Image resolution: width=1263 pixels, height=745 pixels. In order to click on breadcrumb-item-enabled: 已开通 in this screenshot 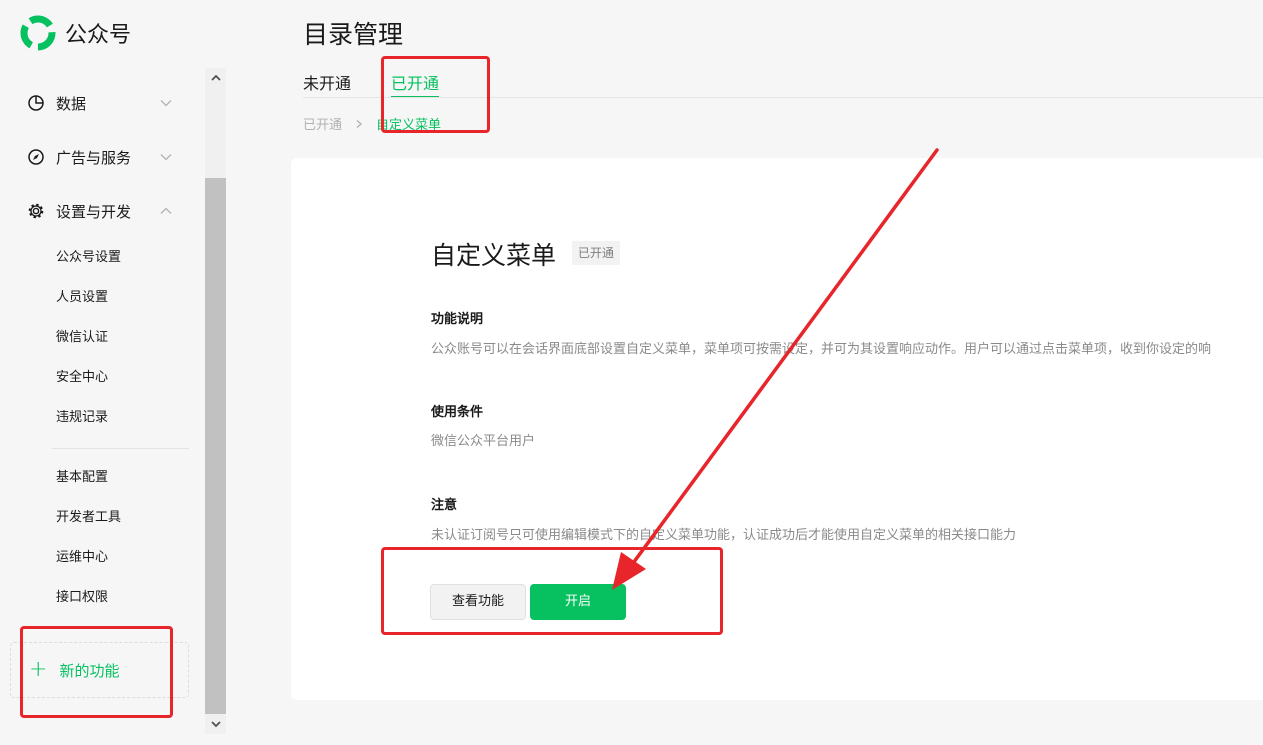, I will do `click(322, 123)`.